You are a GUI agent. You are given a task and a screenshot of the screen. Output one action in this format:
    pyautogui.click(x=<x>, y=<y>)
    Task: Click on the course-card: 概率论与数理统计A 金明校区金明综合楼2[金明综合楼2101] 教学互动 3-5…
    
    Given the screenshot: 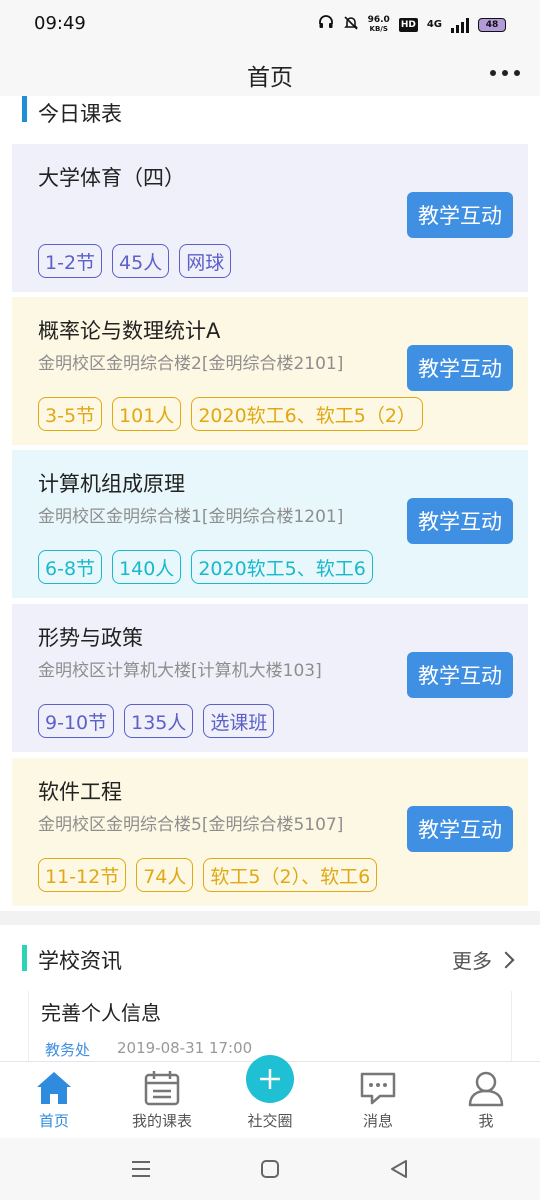 What is the action you would take?
    pyautogui.click(x=270, y=371)
    